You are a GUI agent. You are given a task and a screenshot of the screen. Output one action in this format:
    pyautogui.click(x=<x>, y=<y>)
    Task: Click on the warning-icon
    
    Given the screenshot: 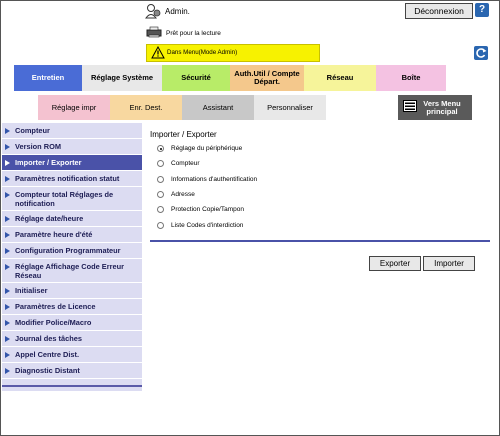 What is the action you would take?
    pyautogui.click(x=158, y=52)
    